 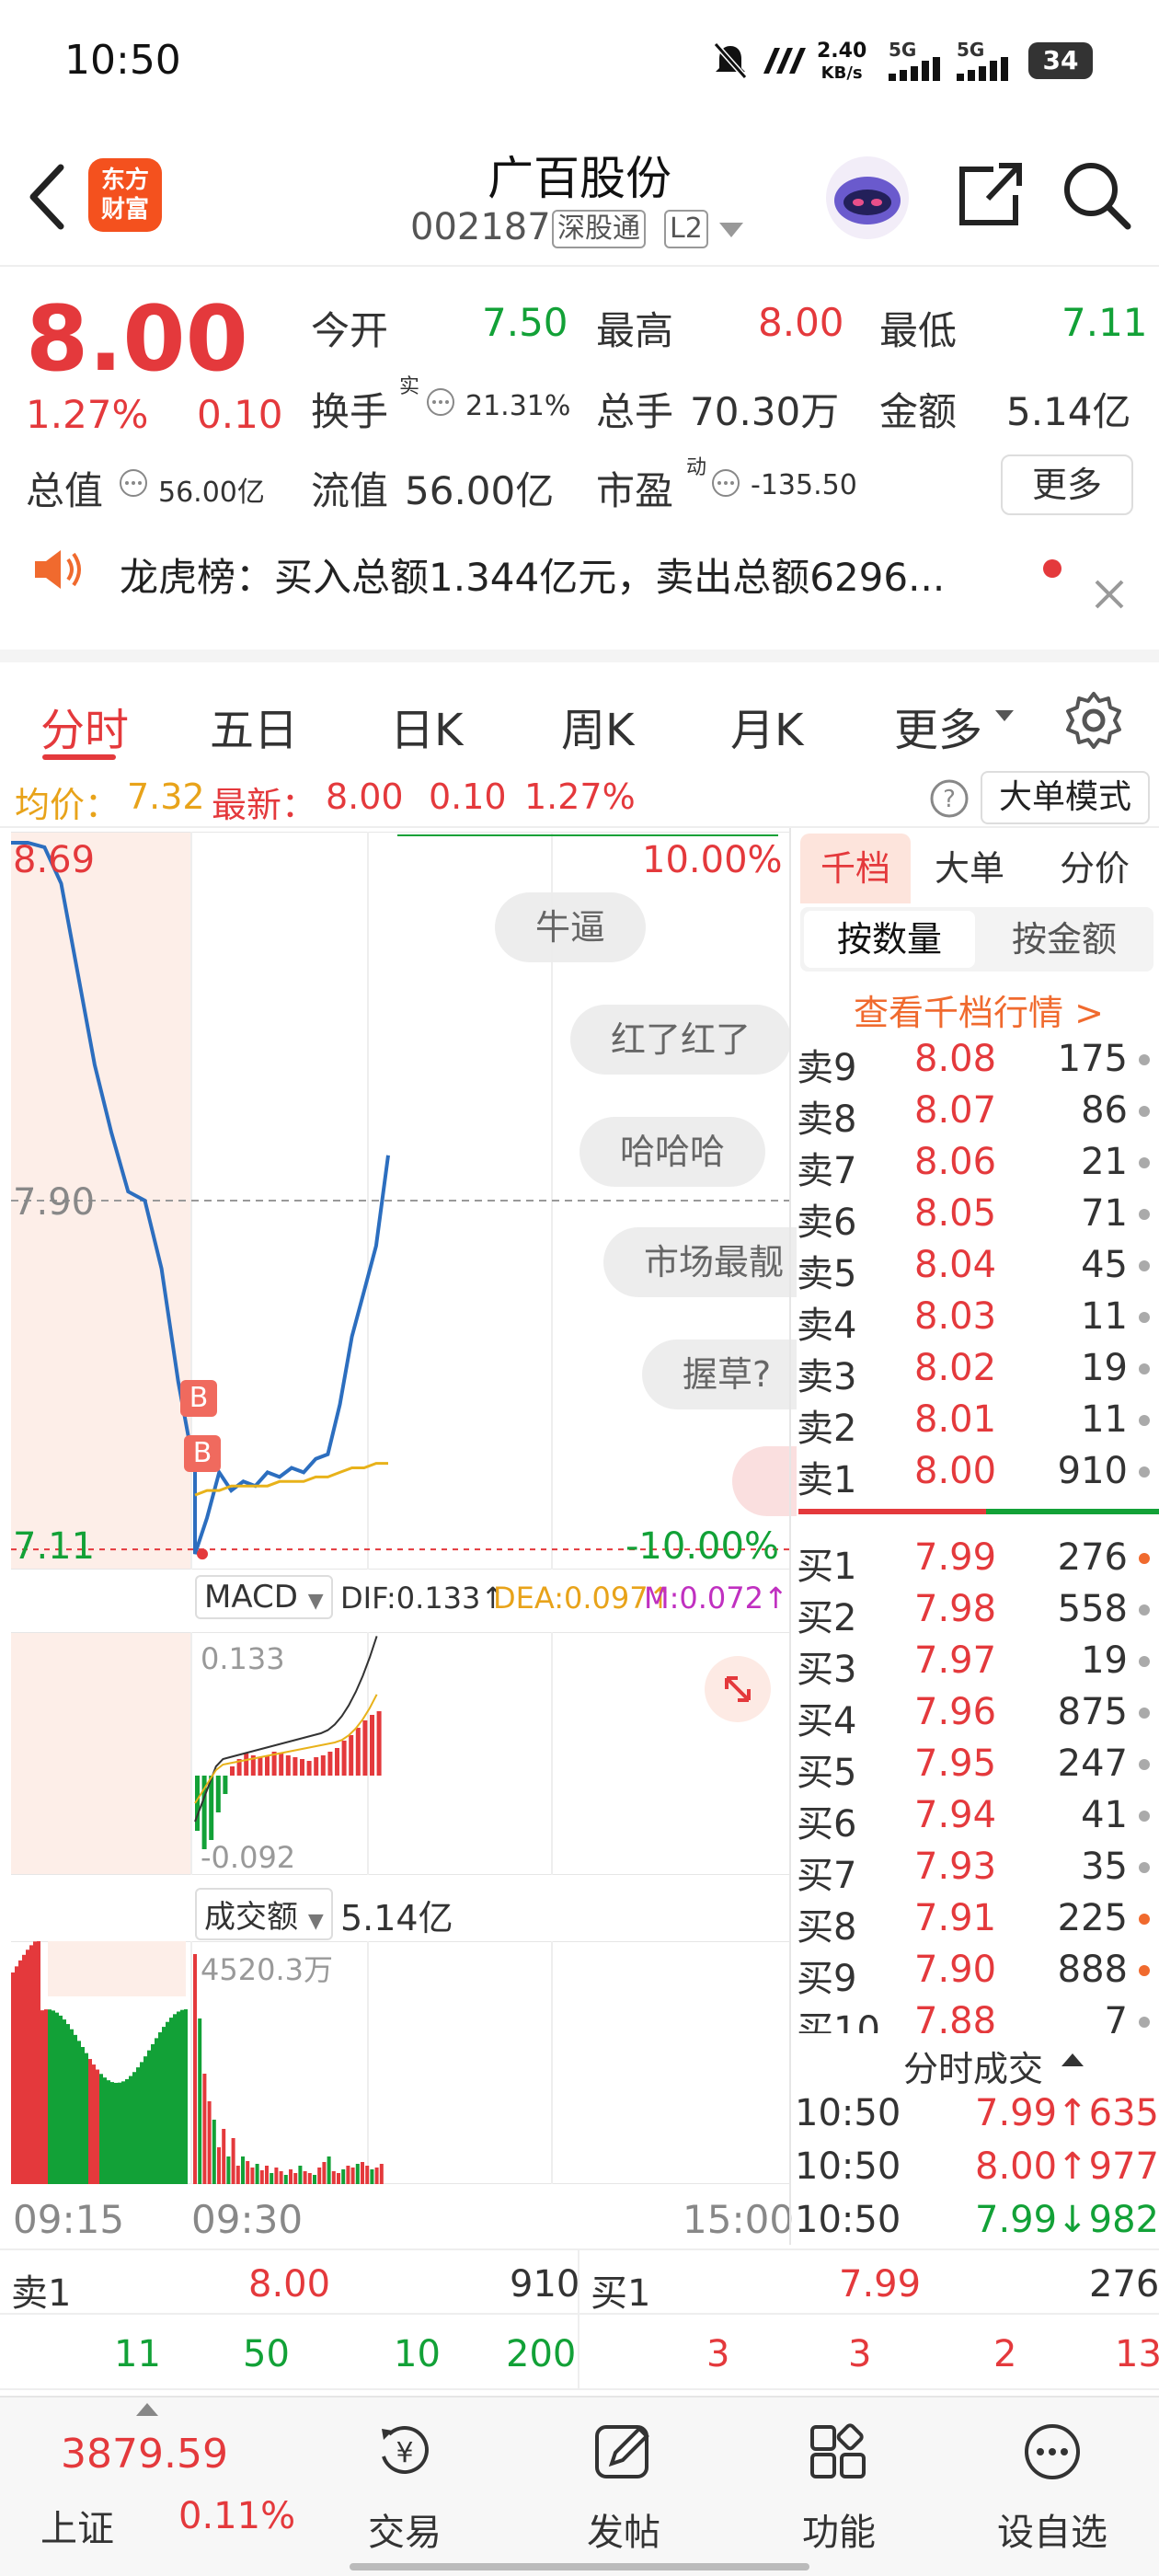 What do you see at coordinates (839, 2488) in the screenshot?
I see `nav-features: 功能` at bounding box center [839, 2488].